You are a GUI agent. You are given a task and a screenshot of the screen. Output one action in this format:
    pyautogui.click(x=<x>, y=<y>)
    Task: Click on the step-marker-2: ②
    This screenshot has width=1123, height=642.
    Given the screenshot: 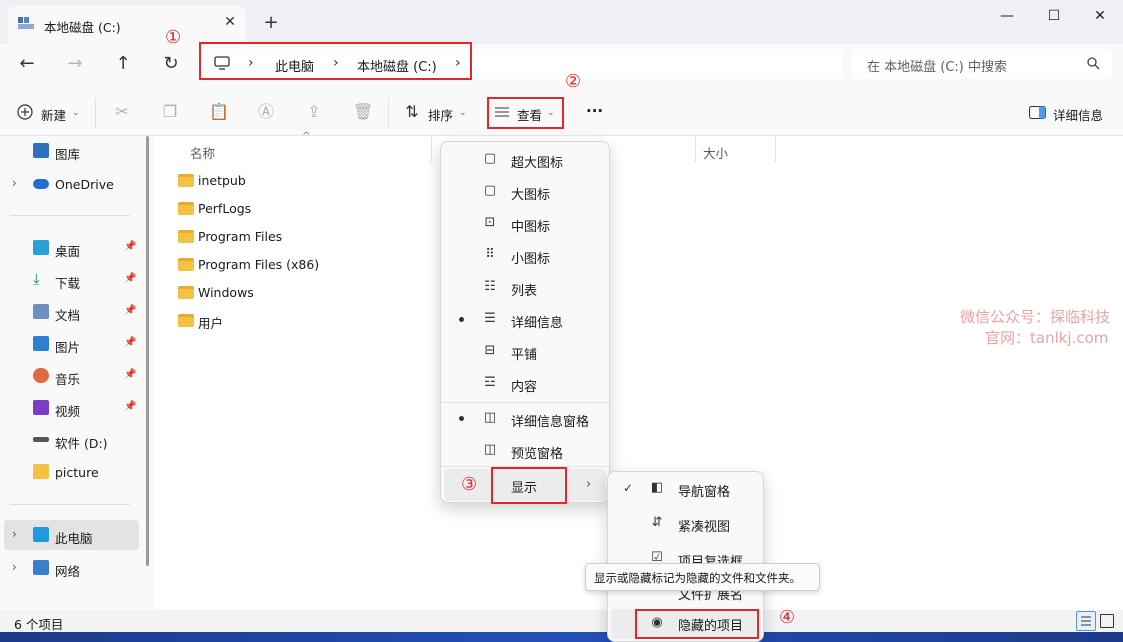 What is the action you would take?
    pyautogui.click(x=573, y=81)
    